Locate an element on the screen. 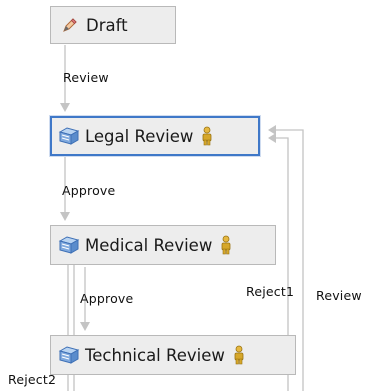  pencil-icon is located at coordinates (70, 25).